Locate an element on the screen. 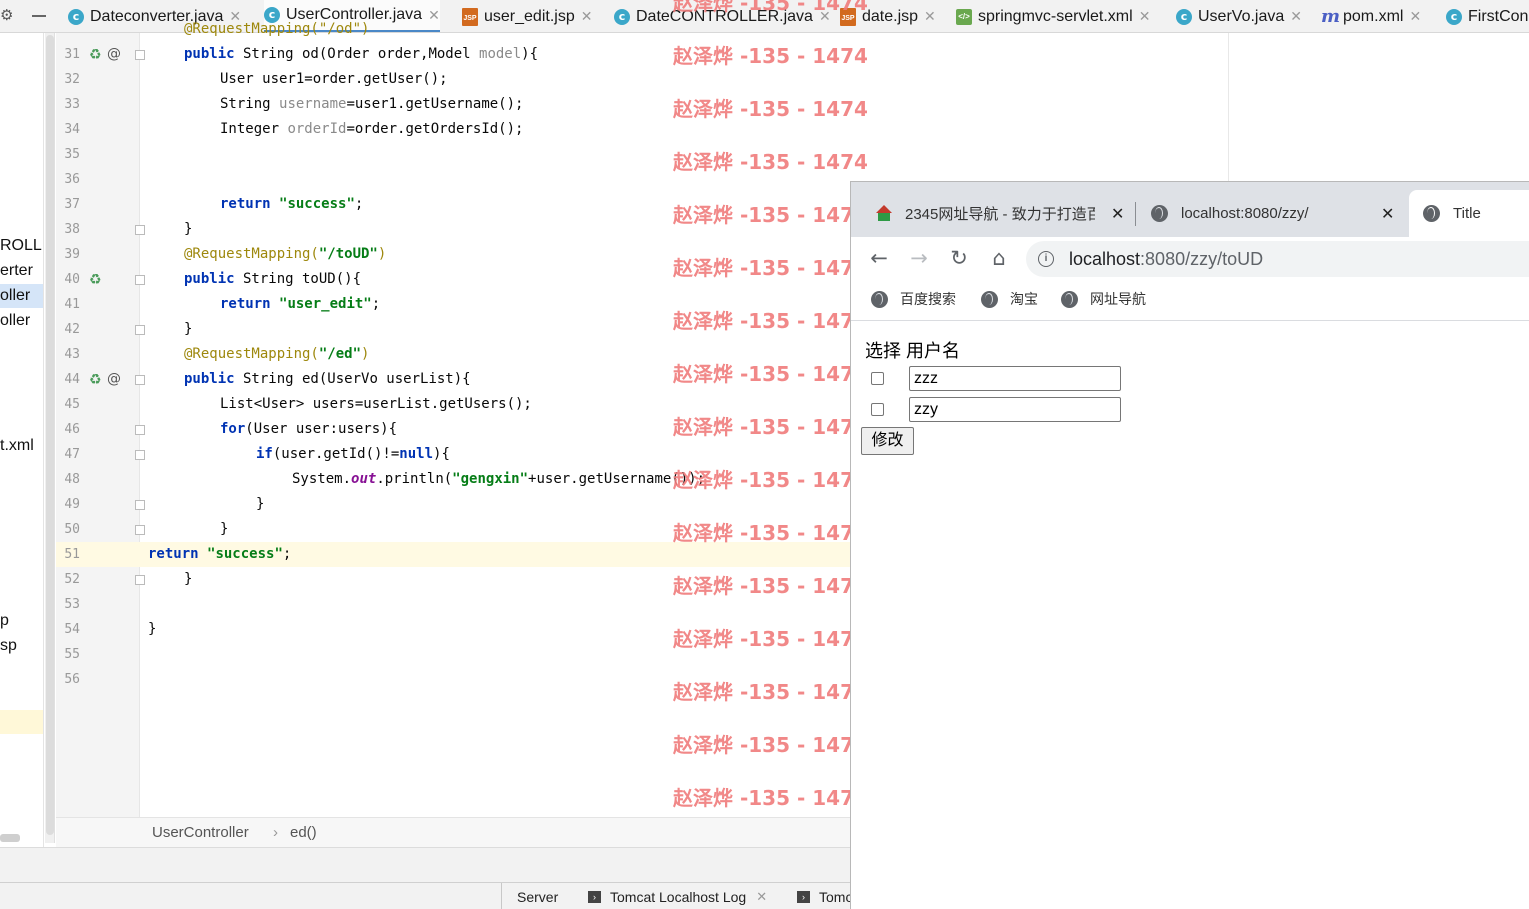 Image resolution: width=1529 pixels, height=909 pixels. tree-item: sp is located at coordinates (8, 646).